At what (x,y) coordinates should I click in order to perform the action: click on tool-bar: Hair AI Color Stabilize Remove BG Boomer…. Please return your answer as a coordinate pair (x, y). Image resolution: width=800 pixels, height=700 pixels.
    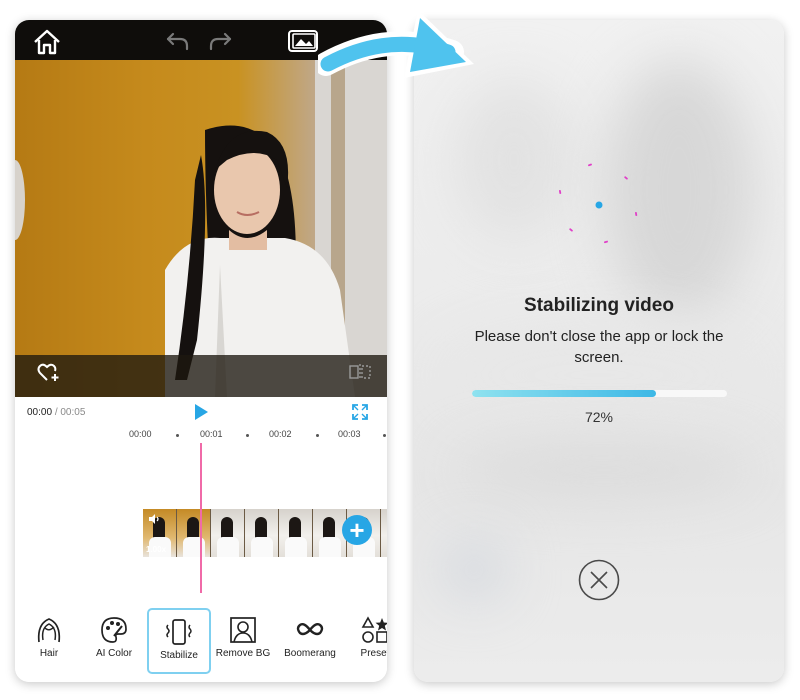
    Looking at the image, I should click on (201, 645).